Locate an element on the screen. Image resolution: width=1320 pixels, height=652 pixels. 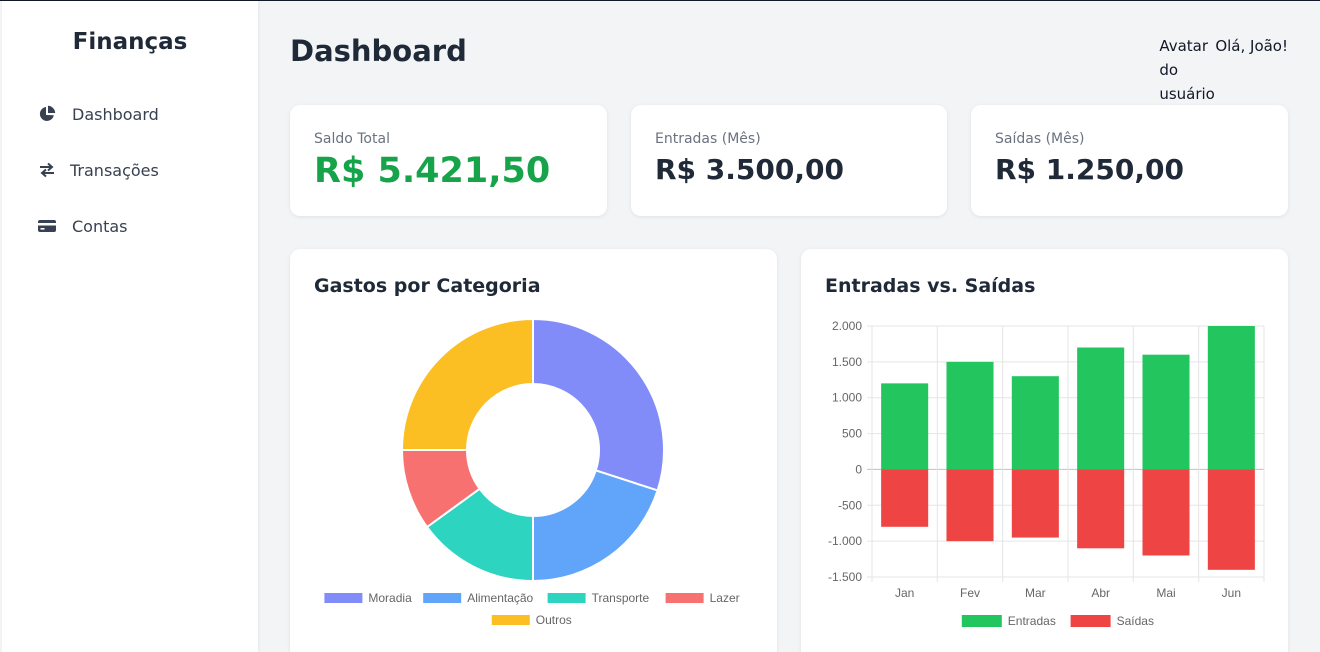
x-tick-label: Jun is located at coordinates (1231, 593).